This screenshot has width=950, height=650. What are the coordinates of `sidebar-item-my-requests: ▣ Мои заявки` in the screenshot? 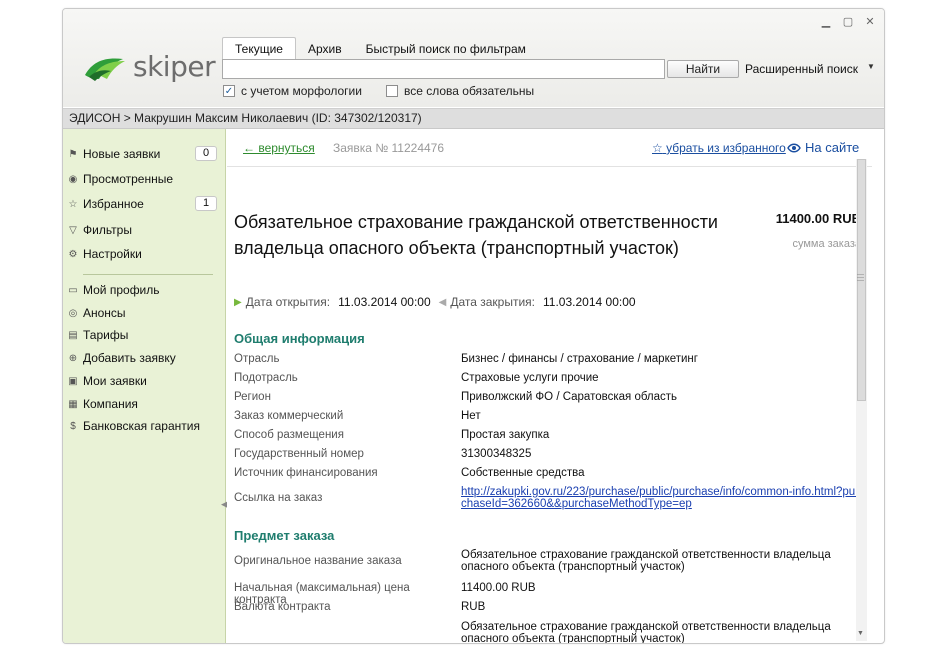 It's located at (142, 381).